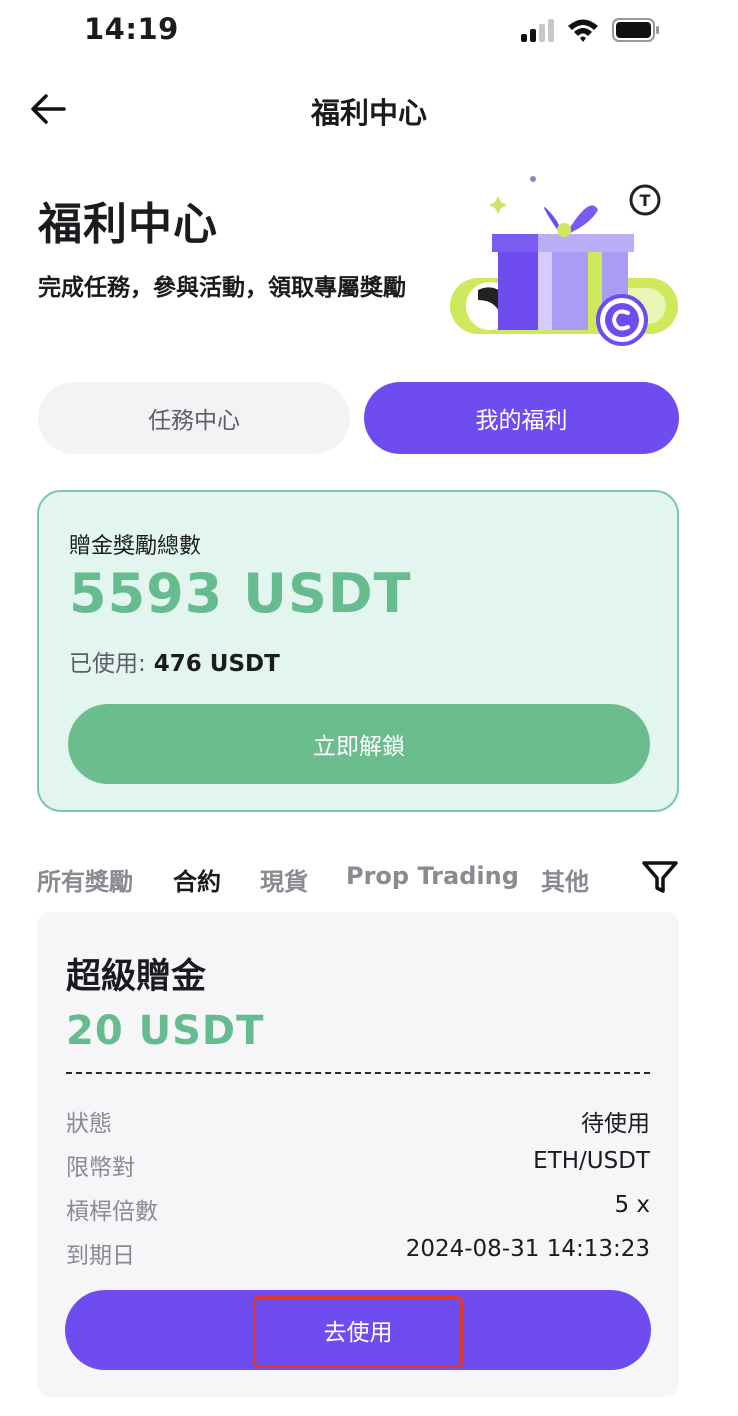 The image size is (738, 1416). I want to click on nav-title: 福利中心, so click(368, 113).